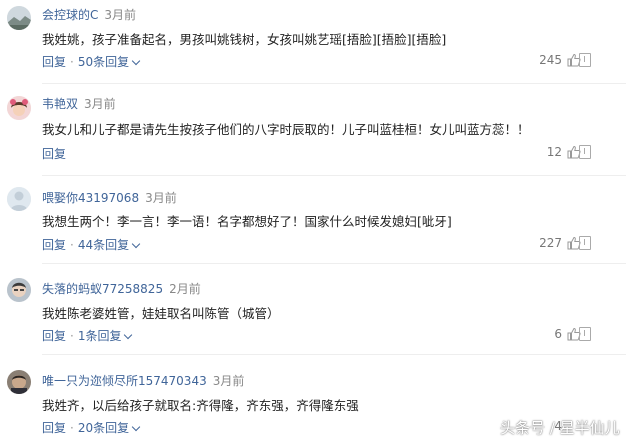 The height and width of the screenshot is (444, 640). I want to click on comment-text: 我姓齐，以后给孩子就取名:齐得隆，齐东强，齐得隆东强, so click(200, 405).